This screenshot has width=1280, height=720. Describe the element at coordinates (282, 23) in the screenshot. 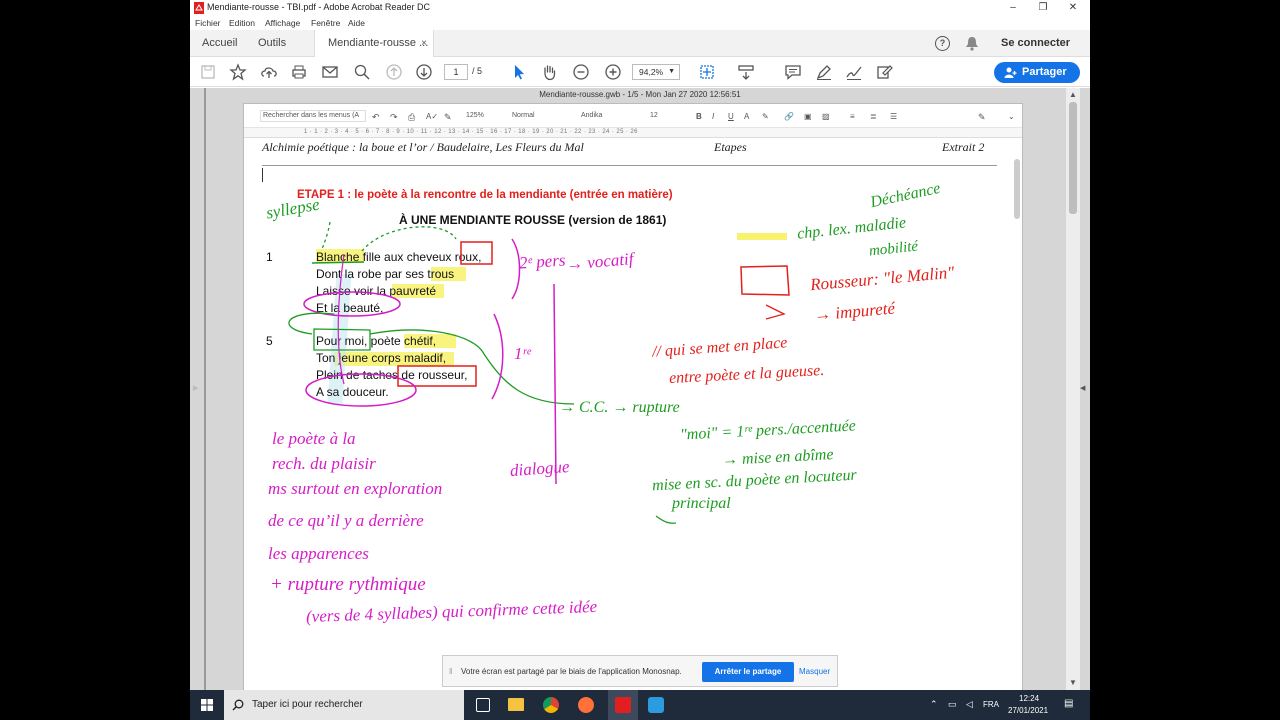

I see `menu-affichage: Affichage` at that location.